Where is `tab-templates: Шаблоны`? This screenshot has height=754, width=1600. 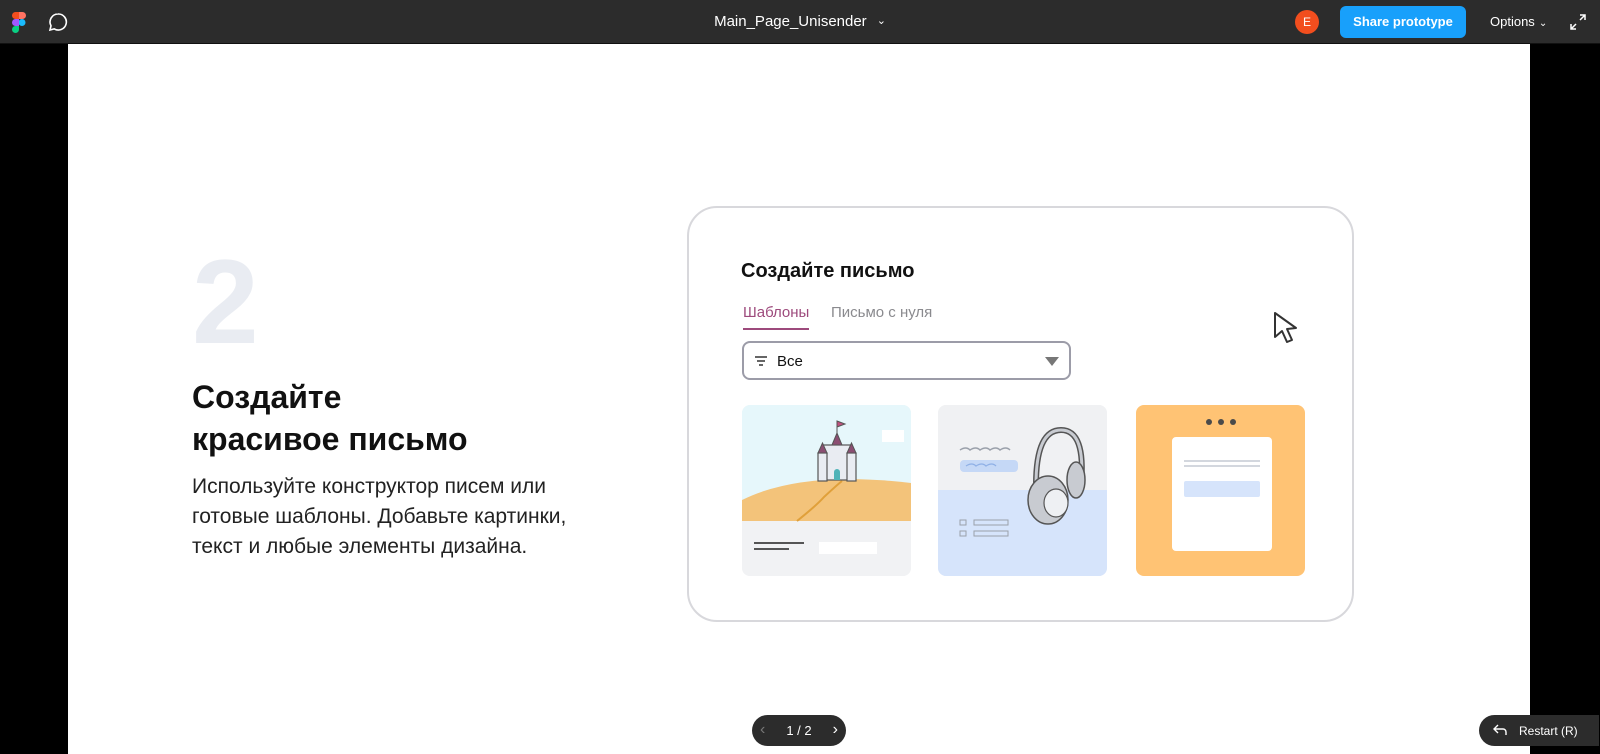 tab-templates: Шаблоны is located at coordinates (776, 317).